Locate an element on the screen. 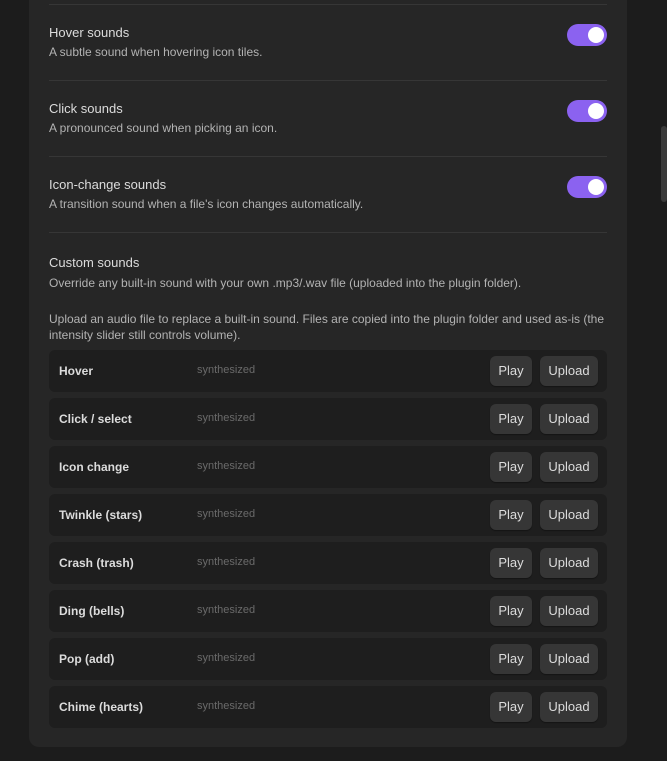 This screenshot has width=667, height=761. custom-sounds-heading: Custom sounds is located at coordinates (94, 262).